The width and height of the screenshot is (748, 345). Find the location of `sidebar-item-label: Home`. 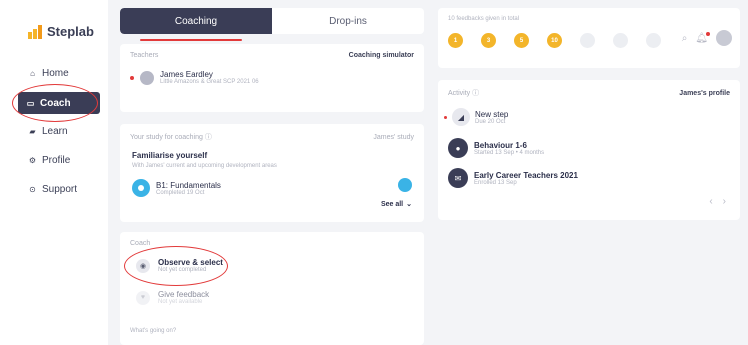

sidebar-item-label: Home is located at coordinates (55, 73).